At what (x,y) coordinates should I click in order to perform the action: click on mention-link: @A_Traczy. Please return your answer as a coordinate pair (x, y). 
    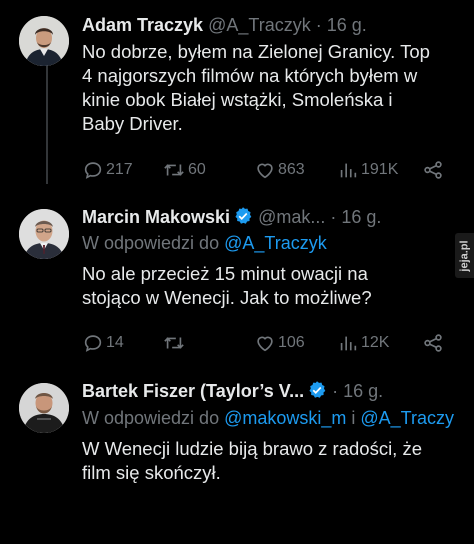
    Looking at the image, I should click on (407, 418).